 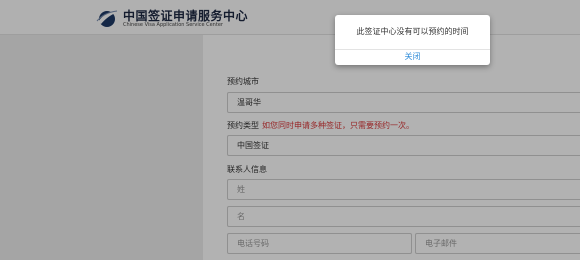 I want to click on close-button: 关闭, so click(x=412, y=57).